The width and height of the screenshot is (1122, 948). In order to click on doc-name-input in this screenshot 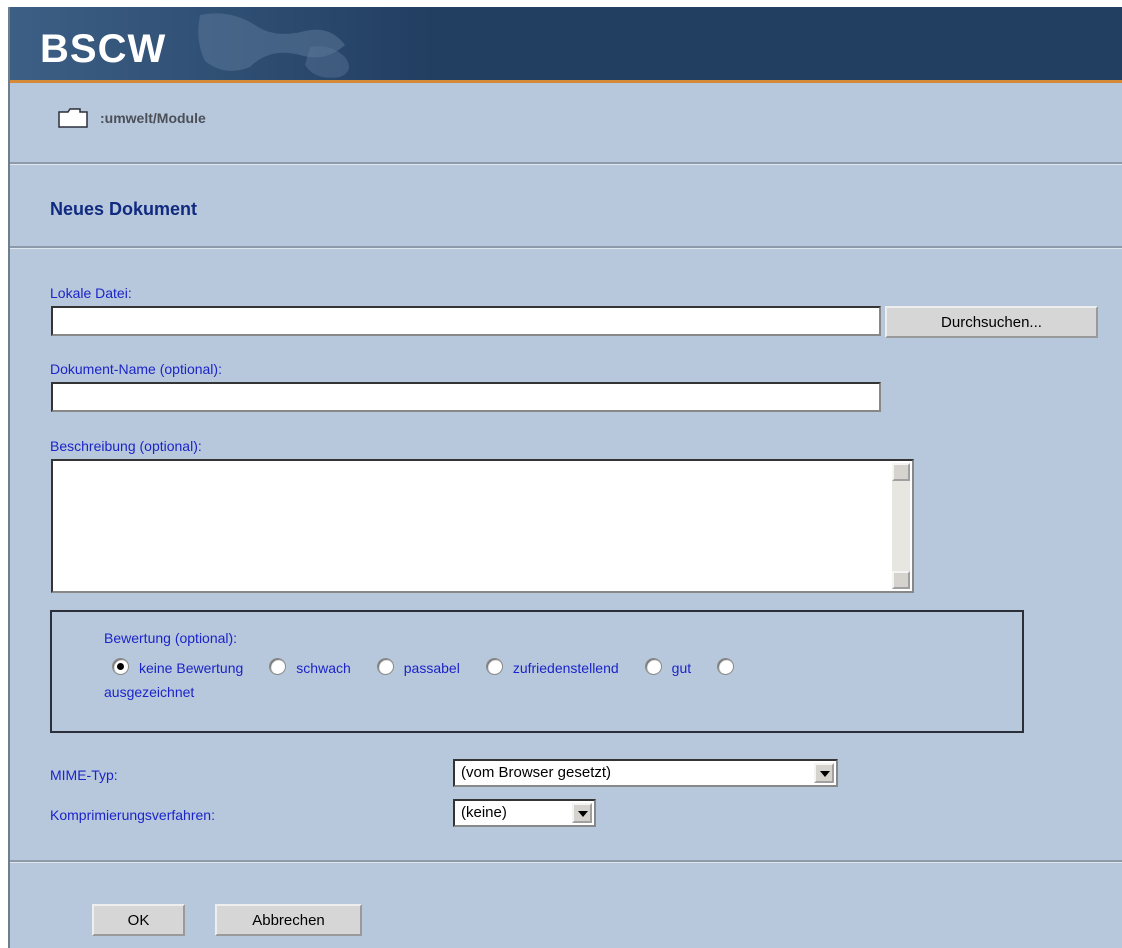, I will do `click(466, 397)`.